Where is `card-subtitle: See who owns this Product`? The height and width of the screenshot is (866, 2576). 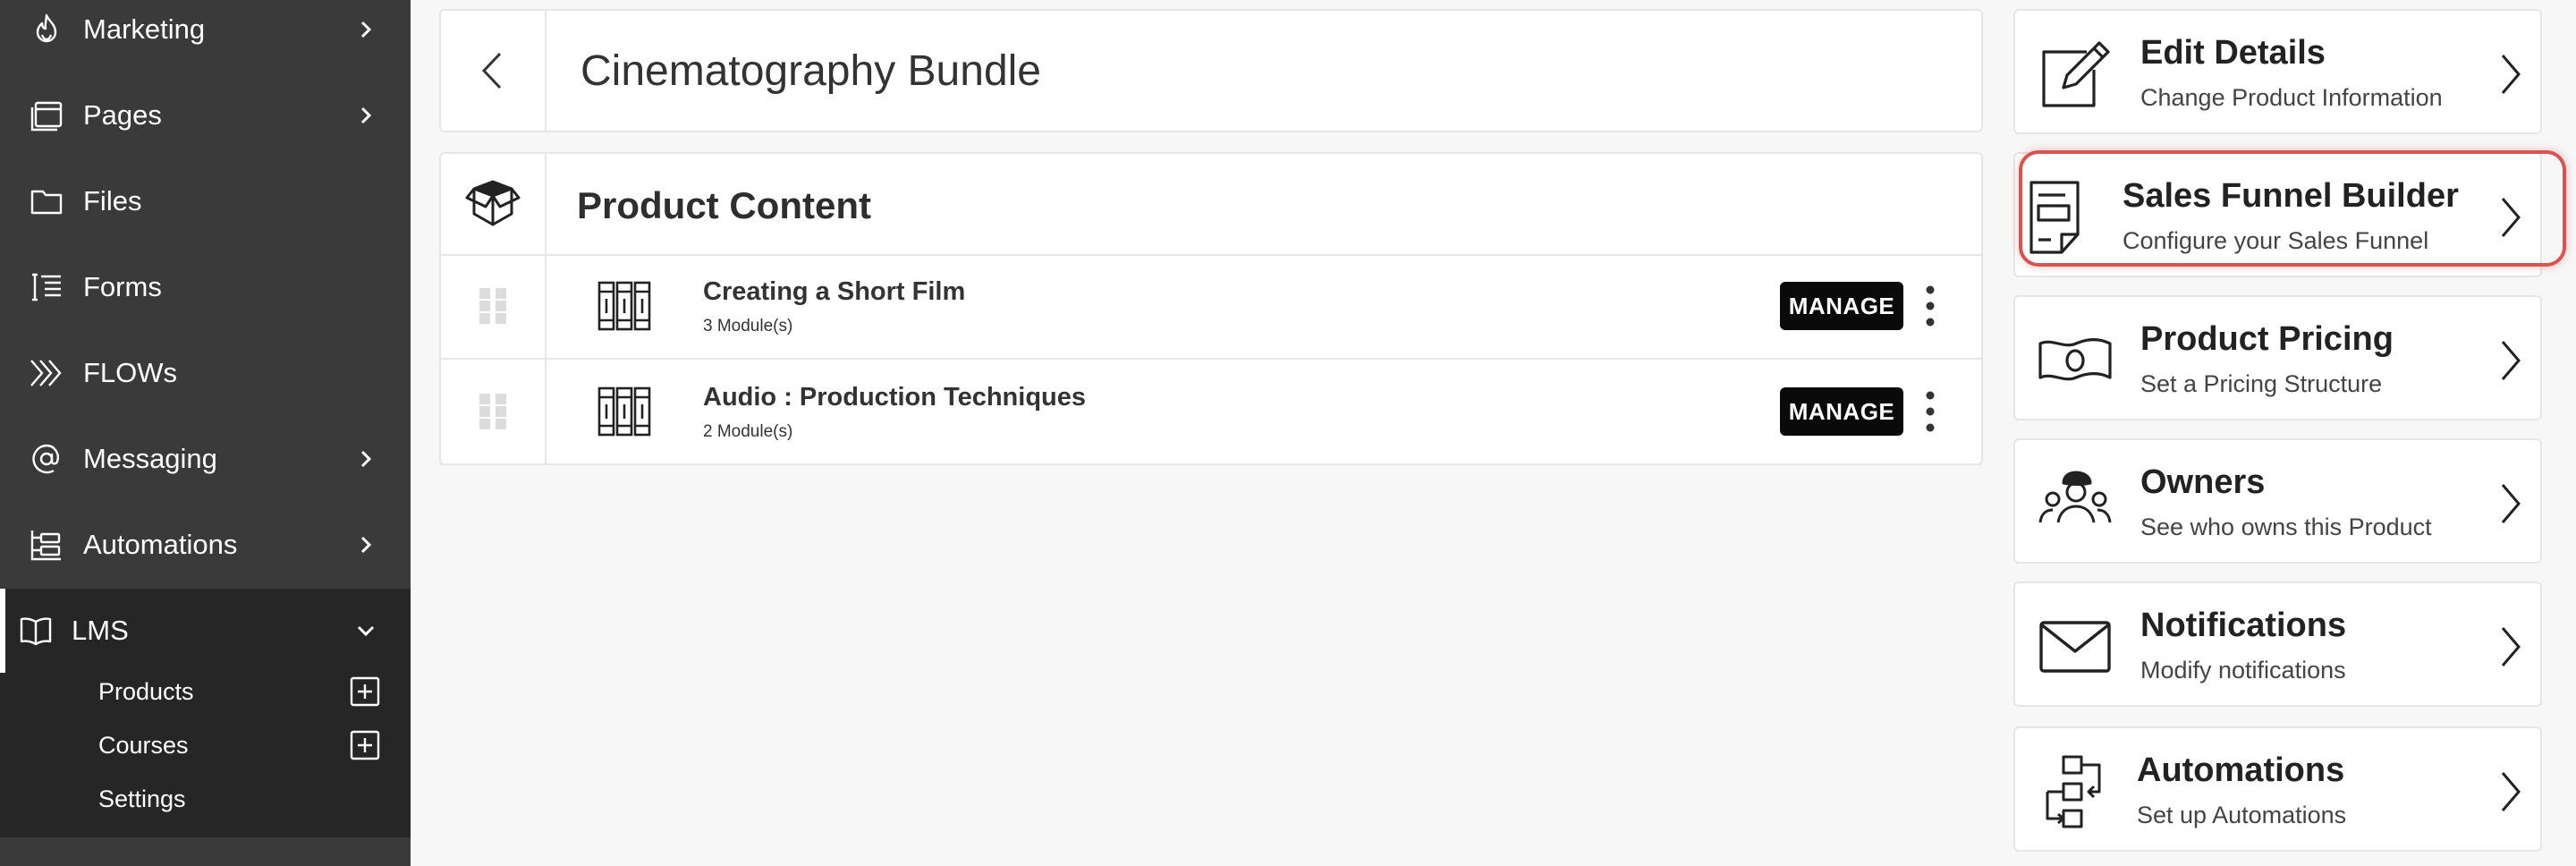
card-subtitle: See who owns this Product is located at coordinates (2286, 527).